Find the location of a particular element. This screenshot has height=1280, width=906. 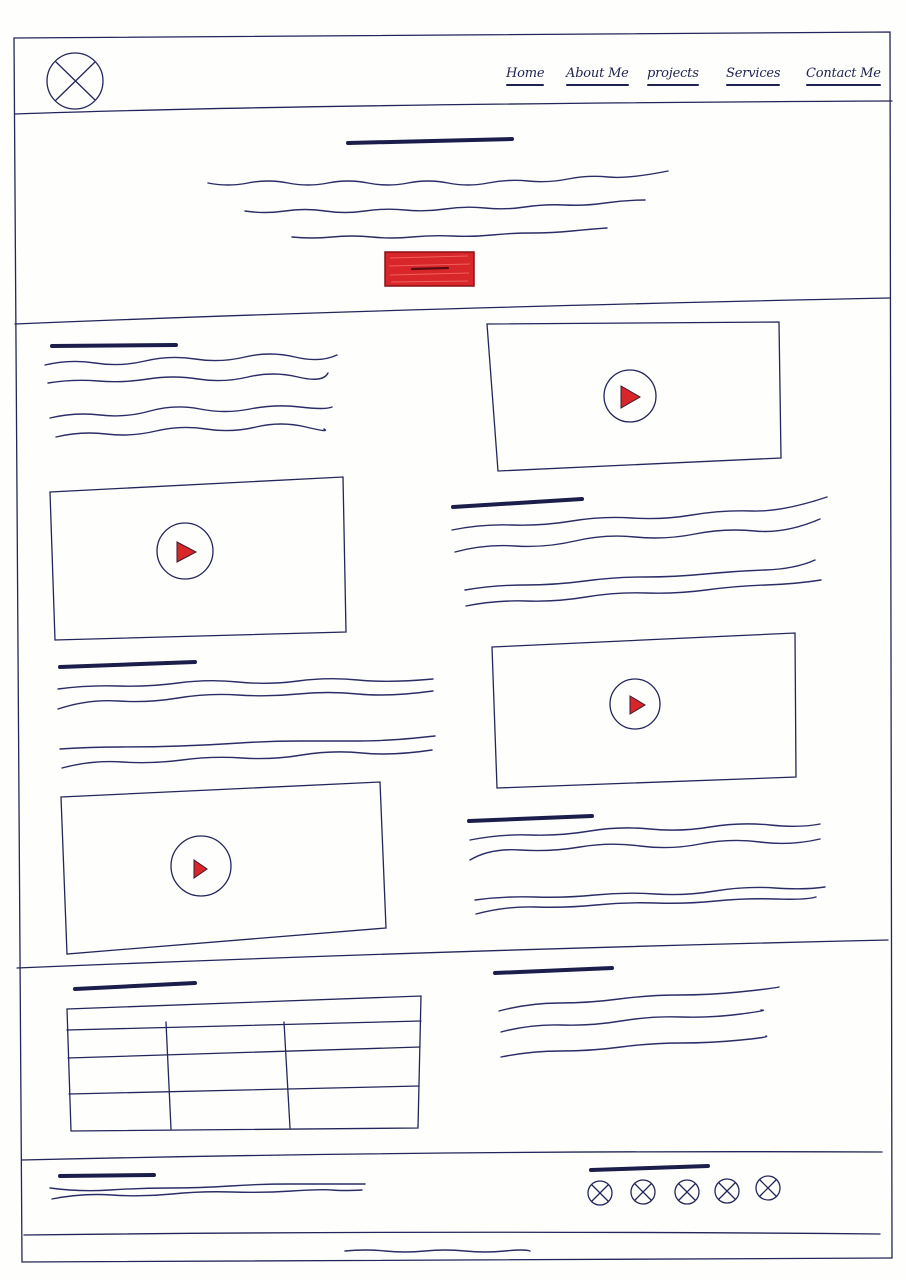

footer-heading is located at coordinates (107, 1175).